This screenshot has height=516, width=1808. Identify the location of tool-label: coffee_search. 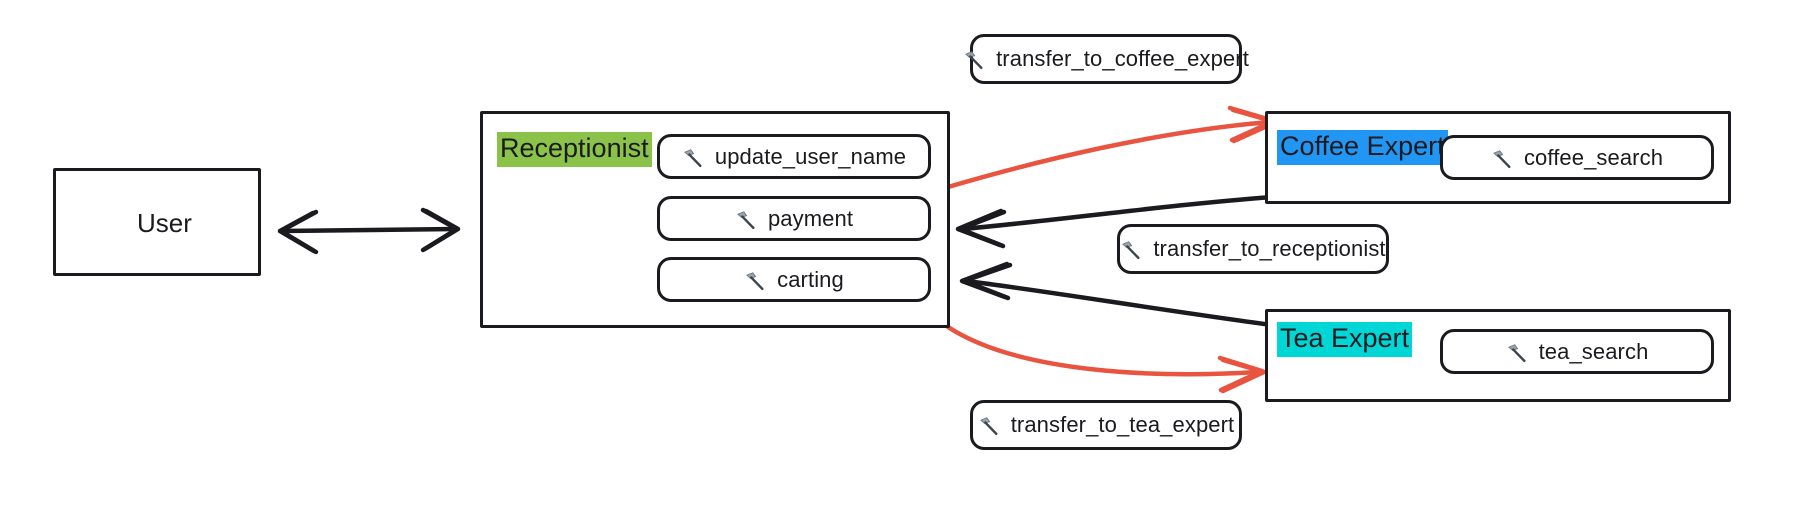
(1593, 157).